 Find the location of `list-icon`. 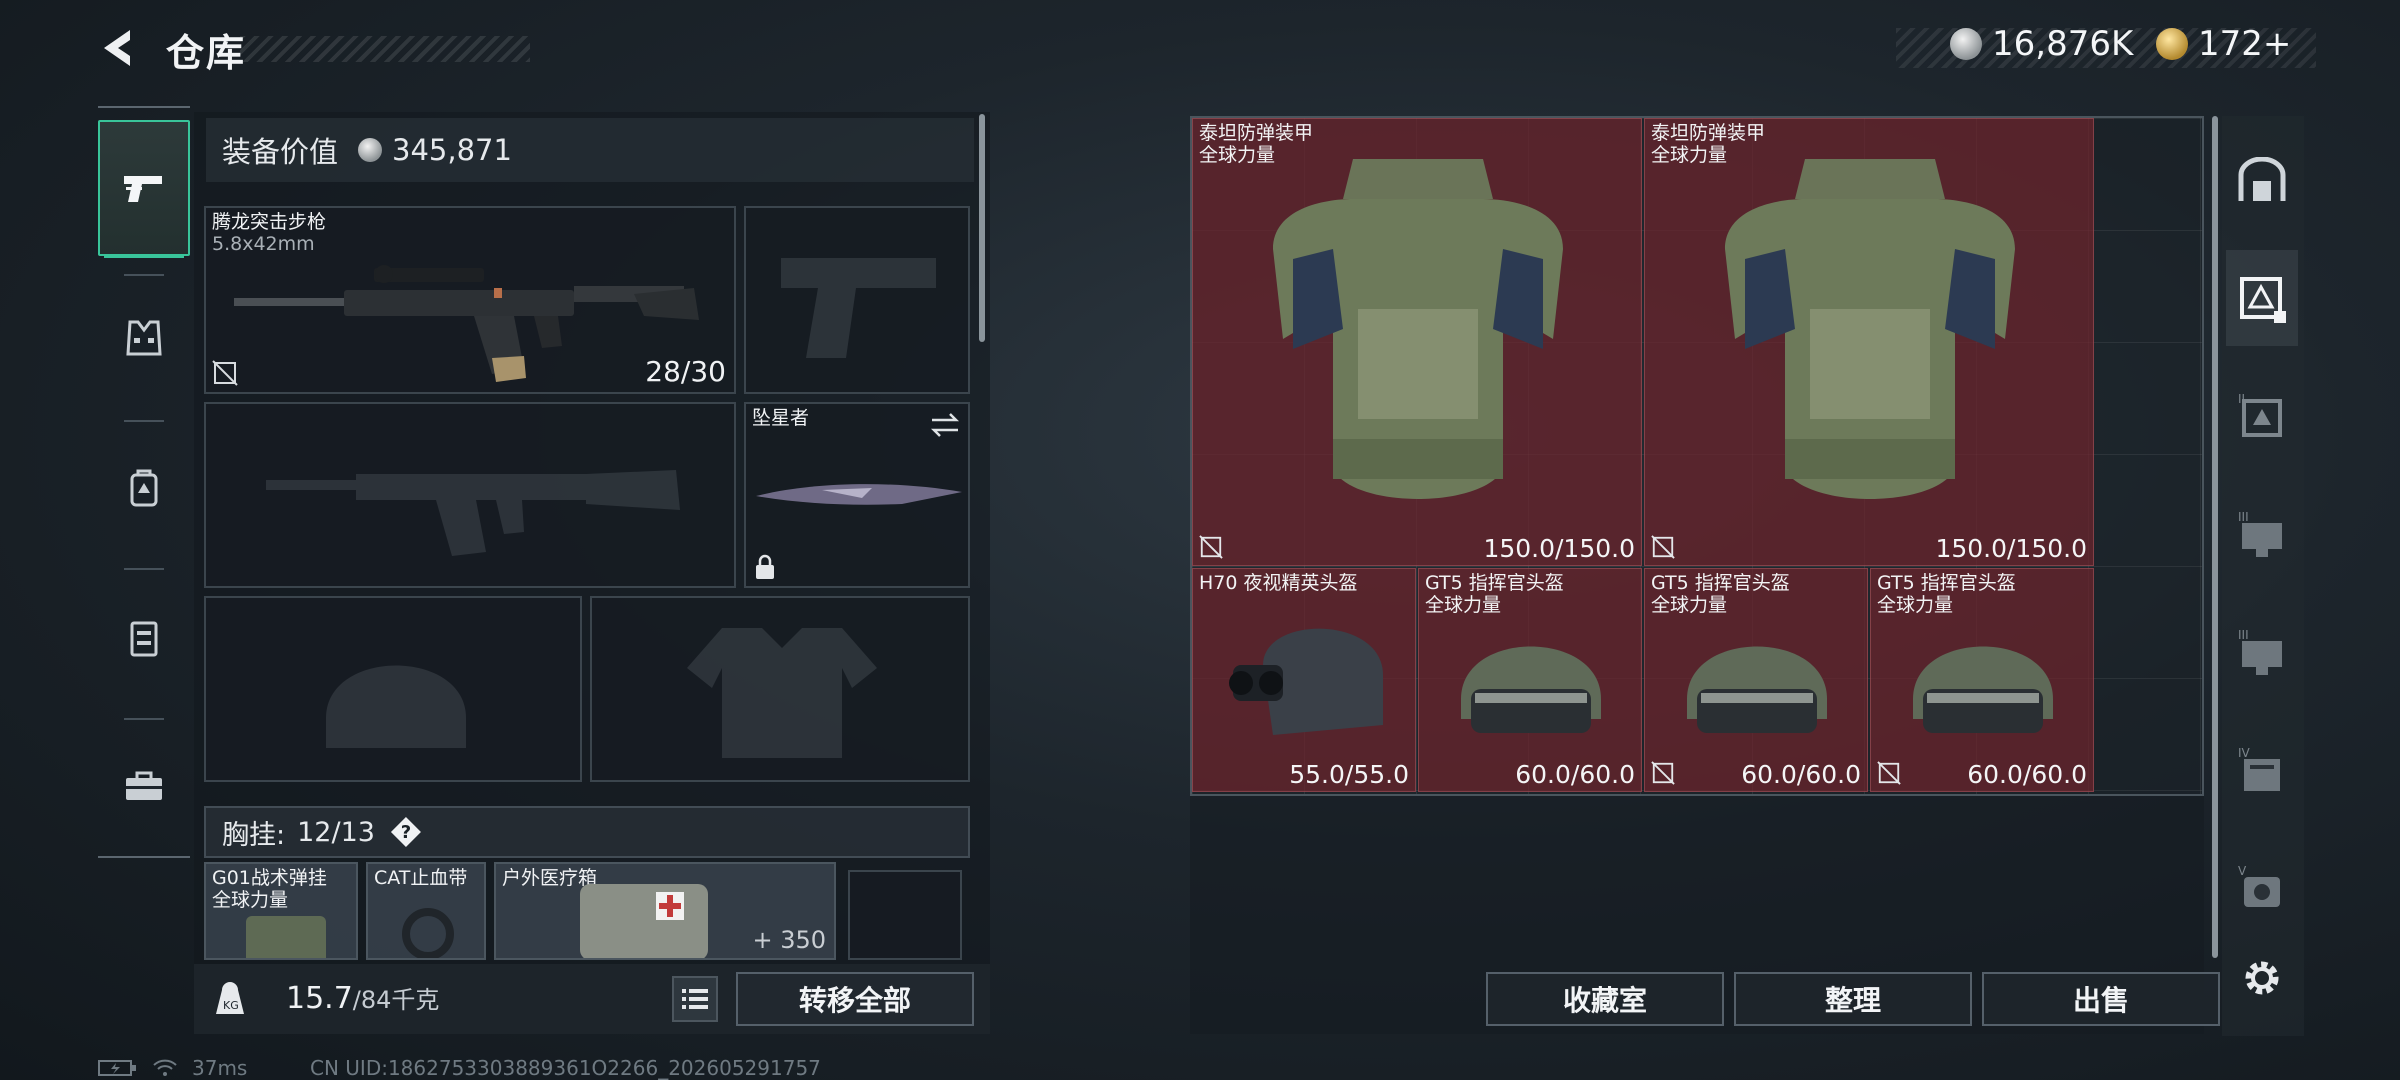

list-icon is located at coordinates (695, 999).